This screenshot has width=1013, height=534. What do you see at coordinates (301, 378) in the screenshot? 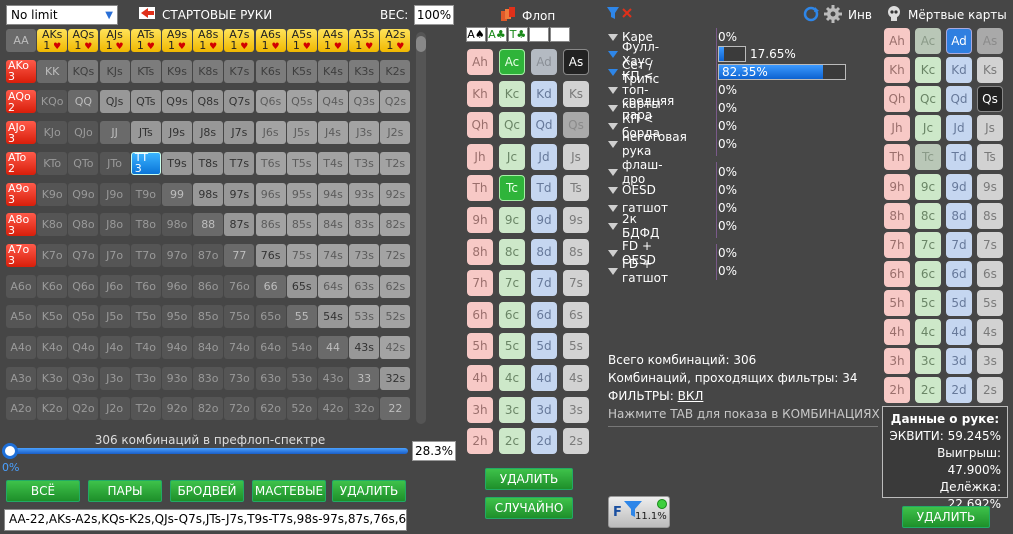
I see `hand-cell-53o: 53o` at bounding box center [301, 378].